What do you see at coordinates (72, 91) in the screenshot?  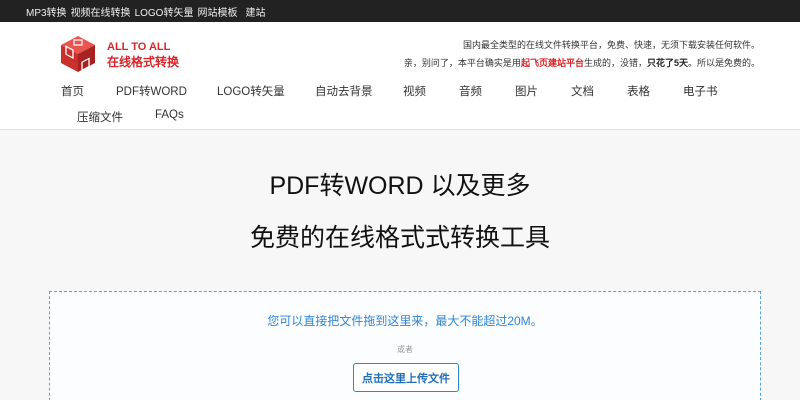 I see `nav-item-home: 首页` at bounding box center [72, 91].